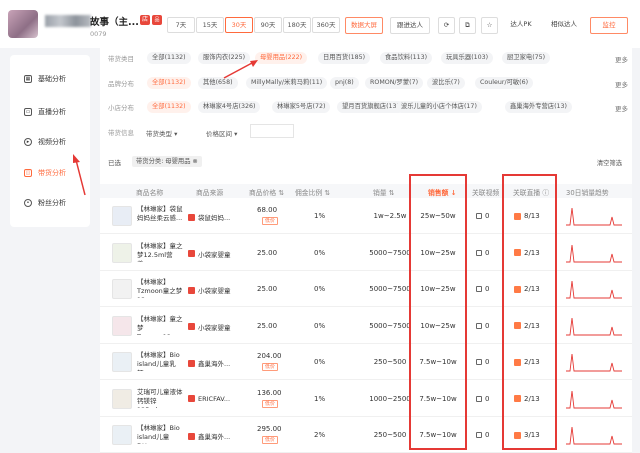  Describe the element at coordinates (344, 83) in the screenshot. I see `chip-brand-pnj: pnj(8)` at that location.